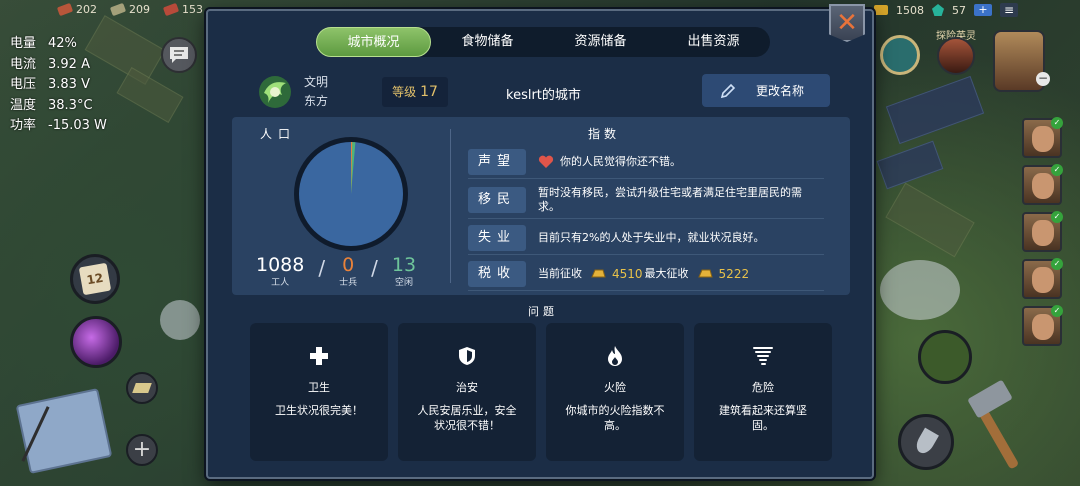 This screenshot has width=1080, height=486. I want to click on problem-title: 火险, so click(615, 387).